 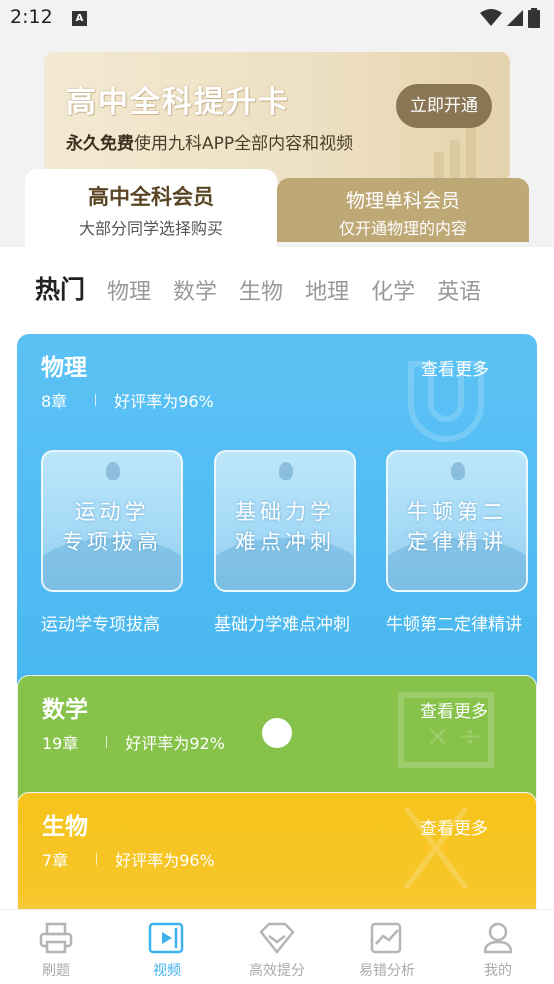 I want to click on notification-a-icon: A, so click(x=79, y=18).